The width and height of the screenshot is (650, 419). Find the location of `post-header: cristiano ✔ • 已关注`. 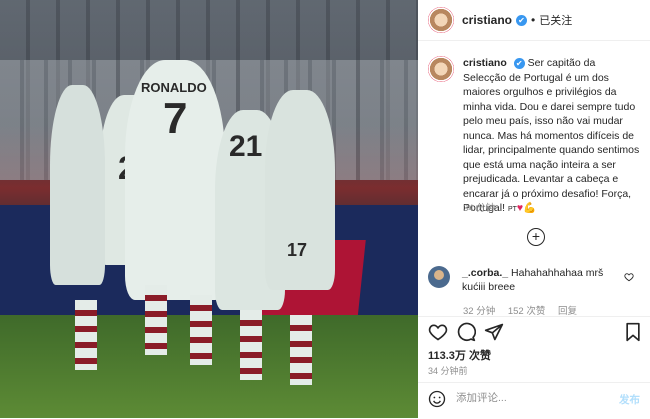

post-header: cristiano ✔ • 已关注 is located at coordinates (534, 20).